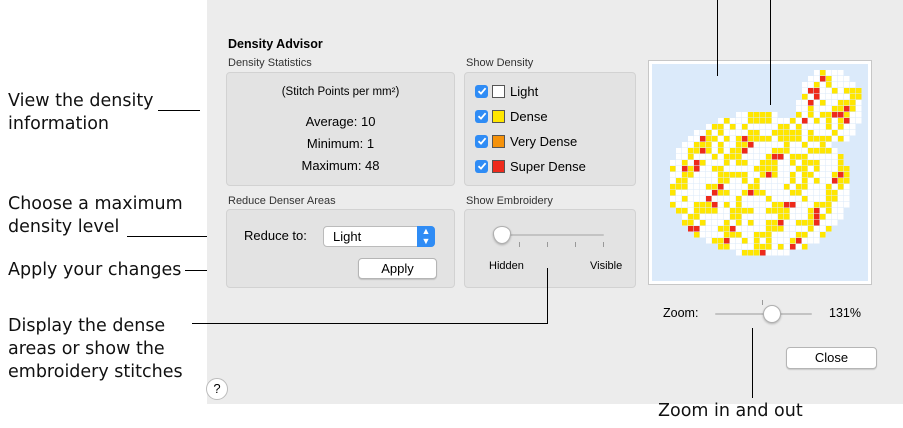  Describe the element at coordinates (340, 92) in the screenshot. I see `stats-units: (Stitch Points per mm²)` at that location.